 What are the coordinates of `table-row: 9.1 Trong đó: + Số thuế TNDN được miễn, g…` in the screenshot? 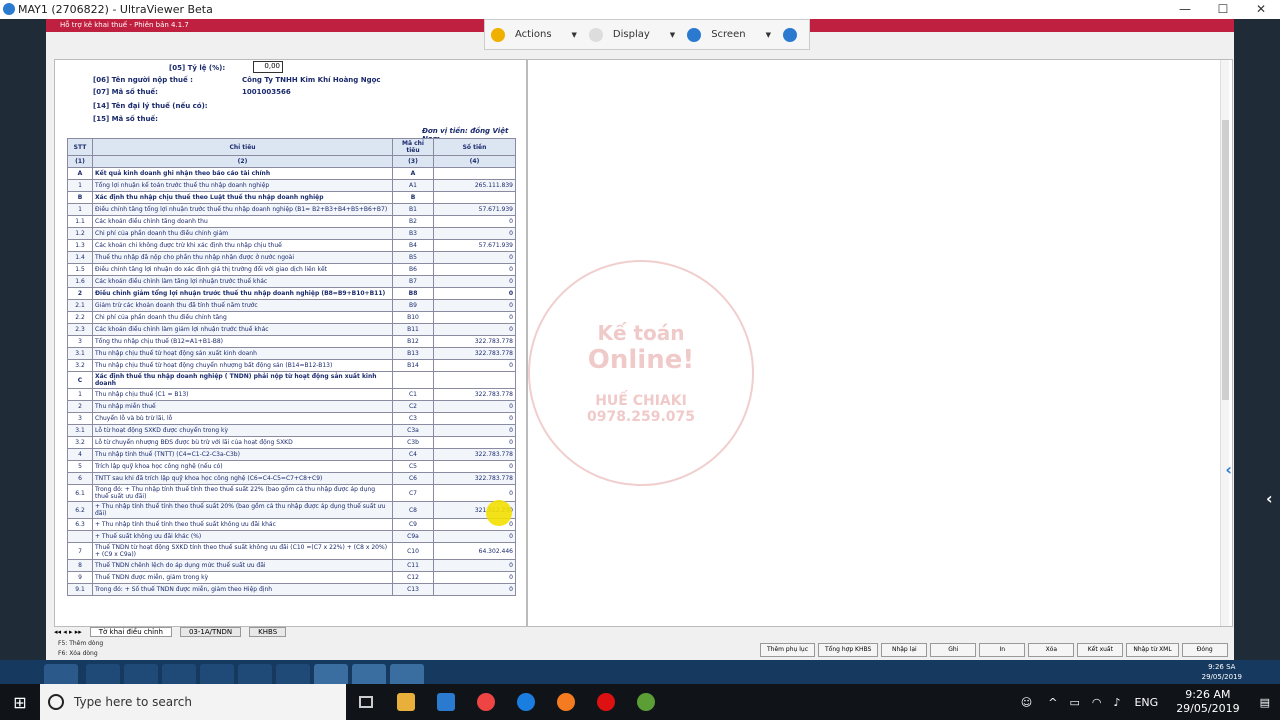 It's located at (291, 589).